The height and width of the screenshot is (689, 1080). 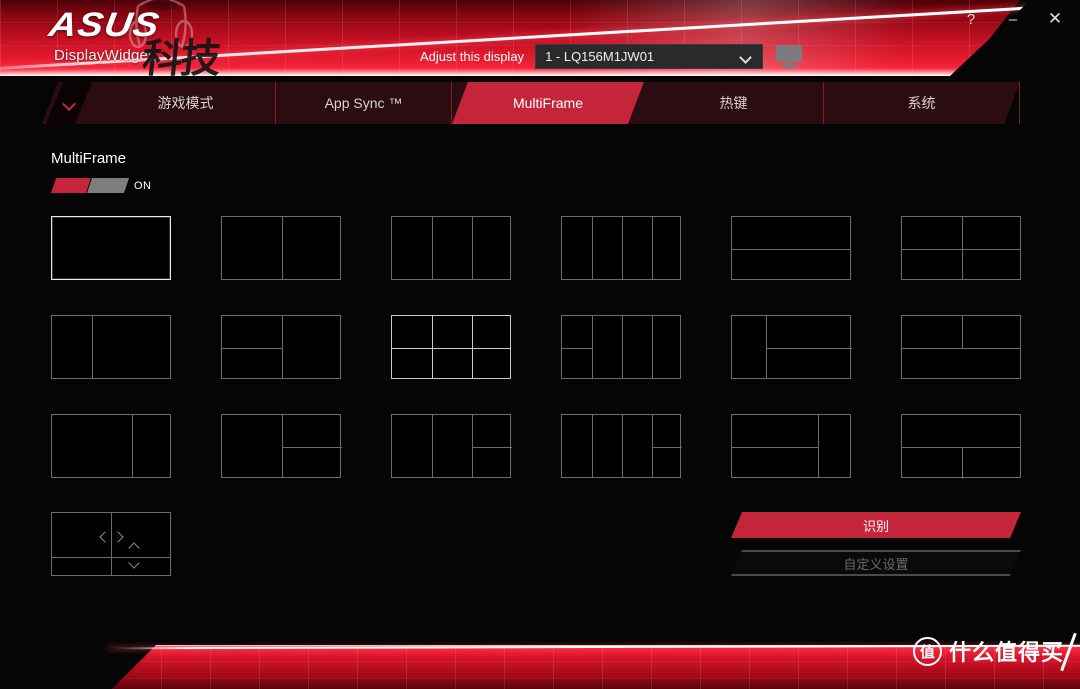 I want to click on tab-2: App Sync ™, so click(x=364, y=103).